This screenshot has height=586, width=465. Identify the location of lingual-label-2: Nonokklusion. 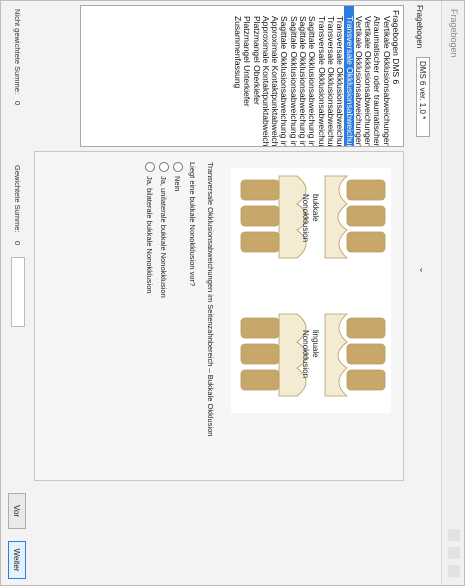
(305, 354).